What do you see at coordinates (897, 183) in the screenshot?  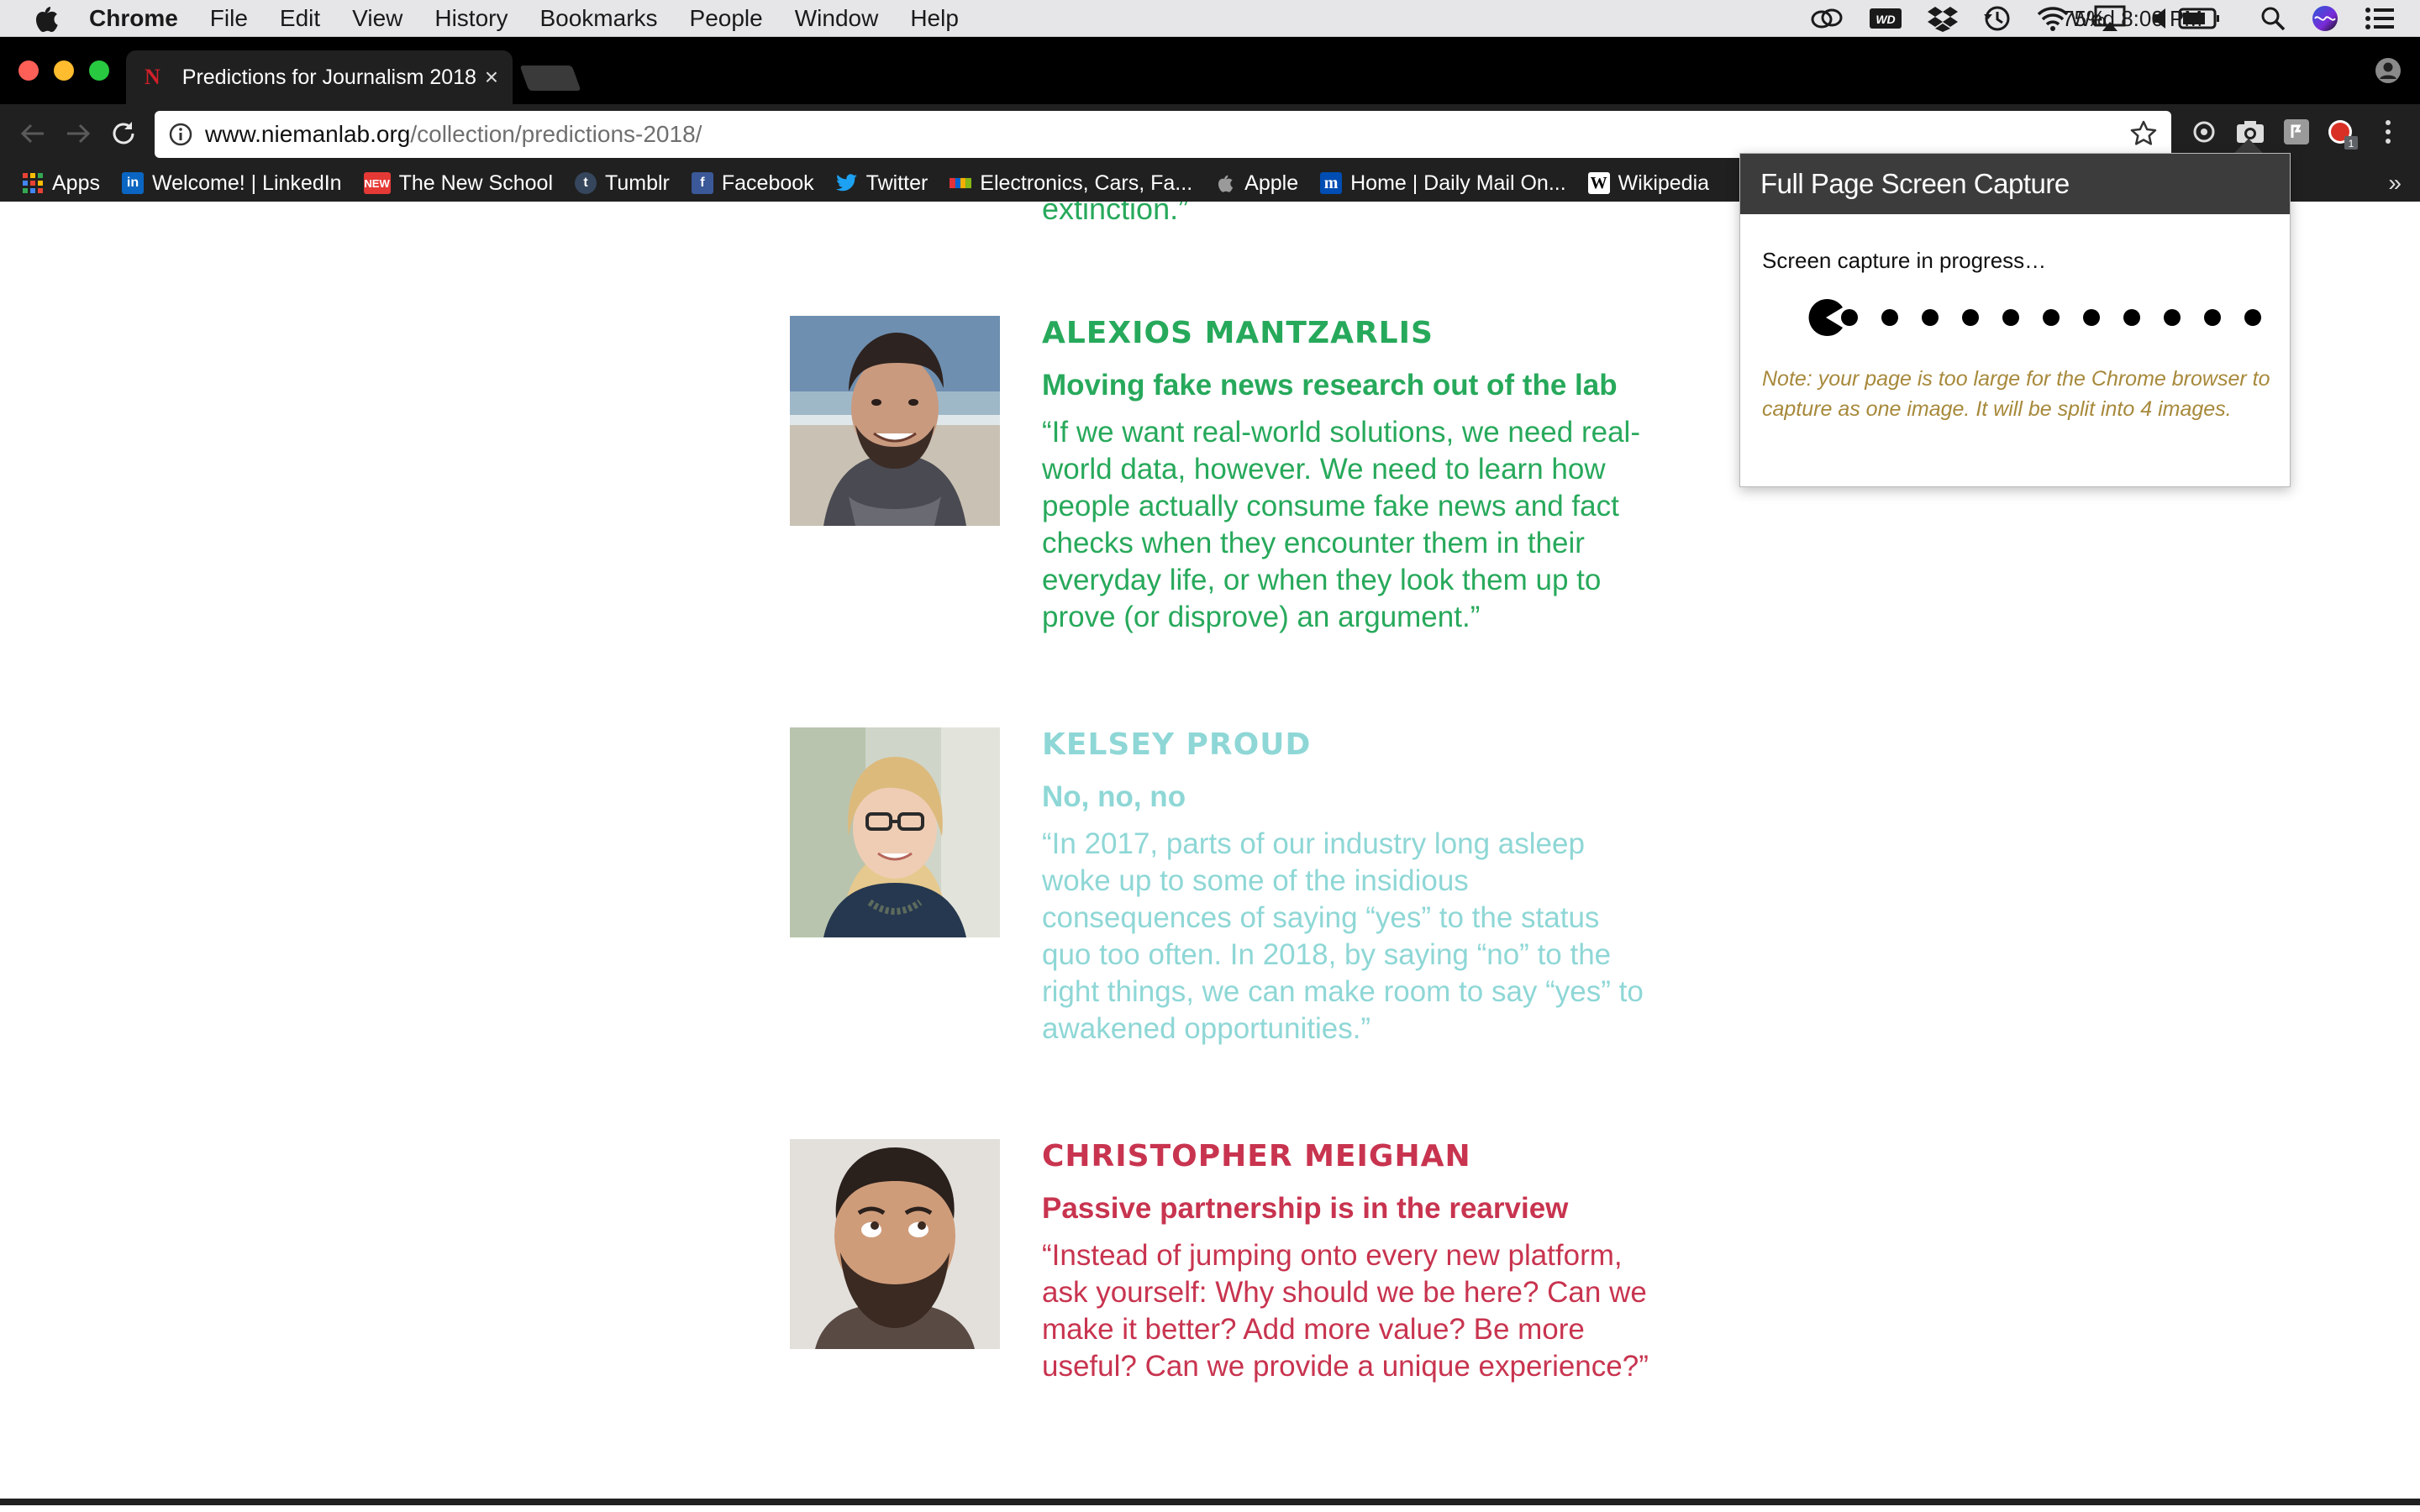 I see `bookmark-label: Twitter` at bounding box center [897, 183].